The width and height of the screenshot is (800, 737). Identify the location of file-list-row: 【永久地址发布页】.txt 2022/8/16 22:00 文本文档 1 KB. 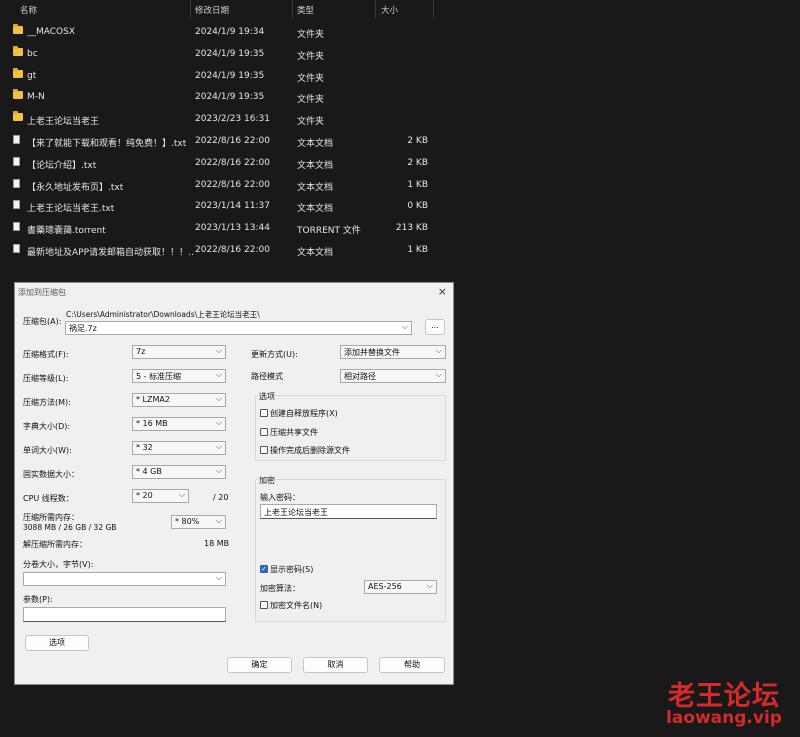
(221, 185).